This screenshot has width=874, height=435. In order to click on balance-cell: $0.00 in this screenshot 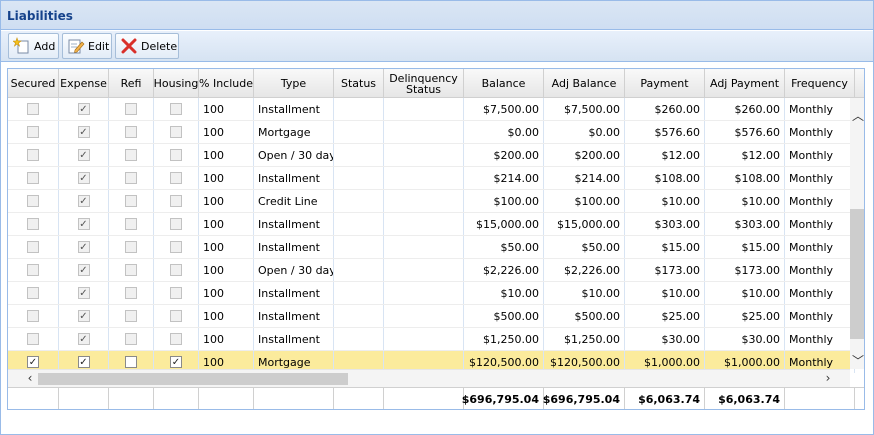, I will do `click(504, 132)`.